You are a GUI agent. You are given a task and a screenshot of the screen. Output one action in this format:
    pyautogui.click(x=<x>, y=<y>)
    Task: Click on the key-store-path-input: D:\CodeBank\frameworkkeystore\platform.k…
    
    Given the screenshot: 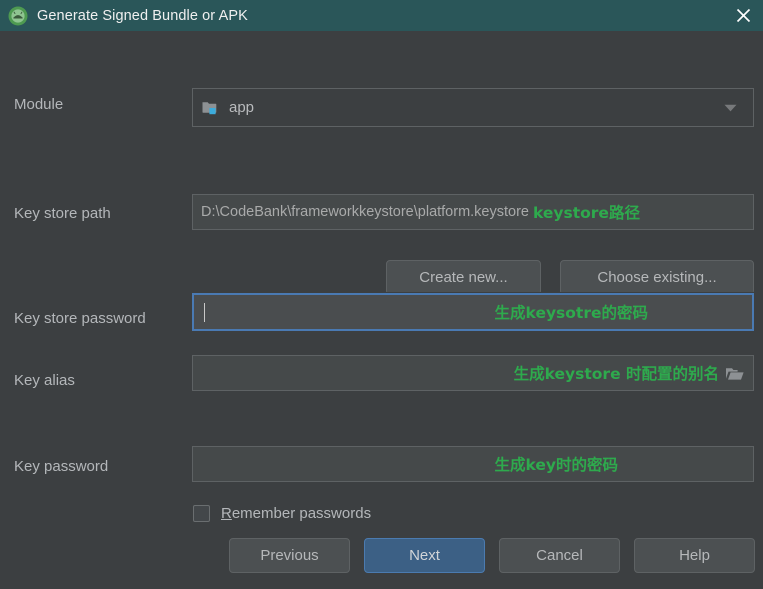 What is the action you would take?
    pyautogui.click(x=473, y=212)
    